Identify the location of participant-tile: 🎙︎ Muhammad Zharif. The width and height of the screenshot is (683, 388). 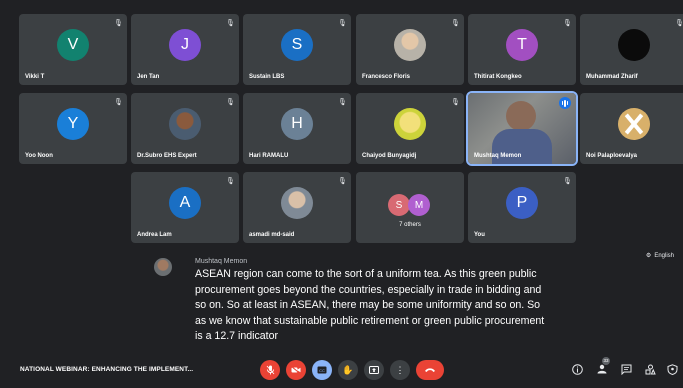
(631, 49).